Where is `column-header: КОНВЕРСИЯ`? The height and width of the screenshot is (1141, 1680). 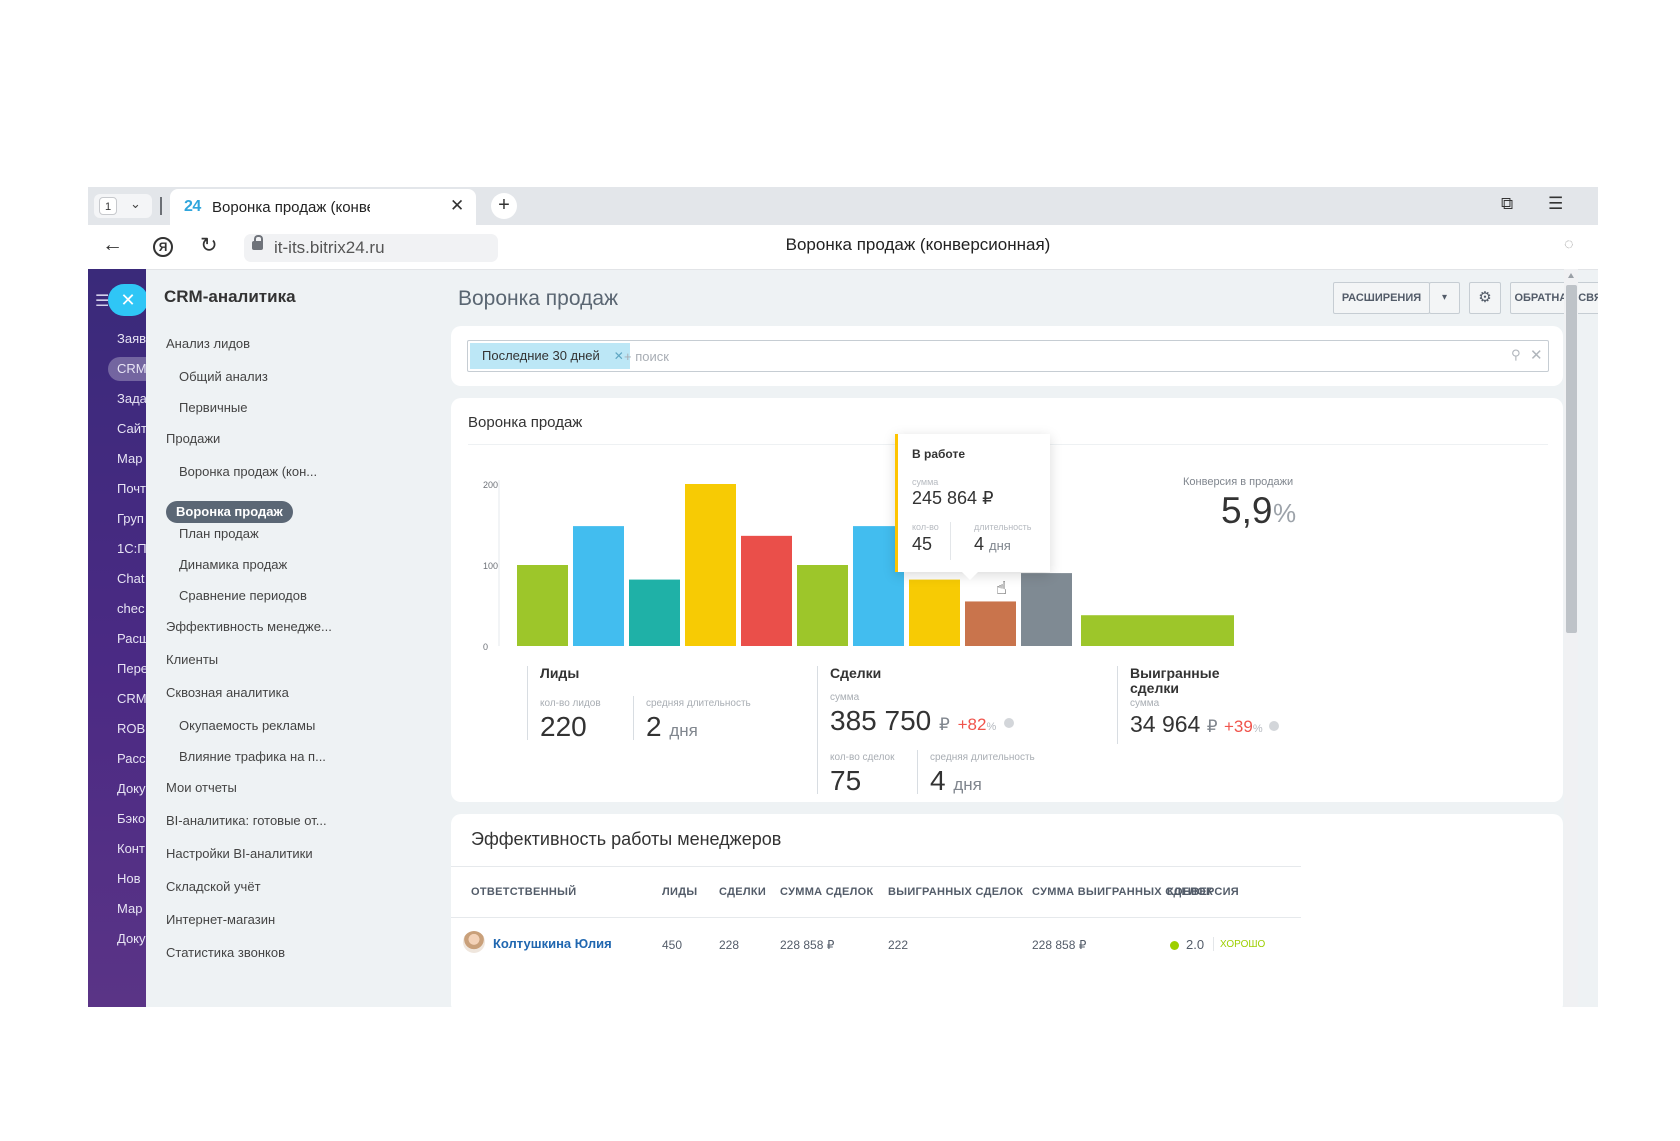 column-header: КОНВЕРСИЯ is located at coordinates (1203, 892).